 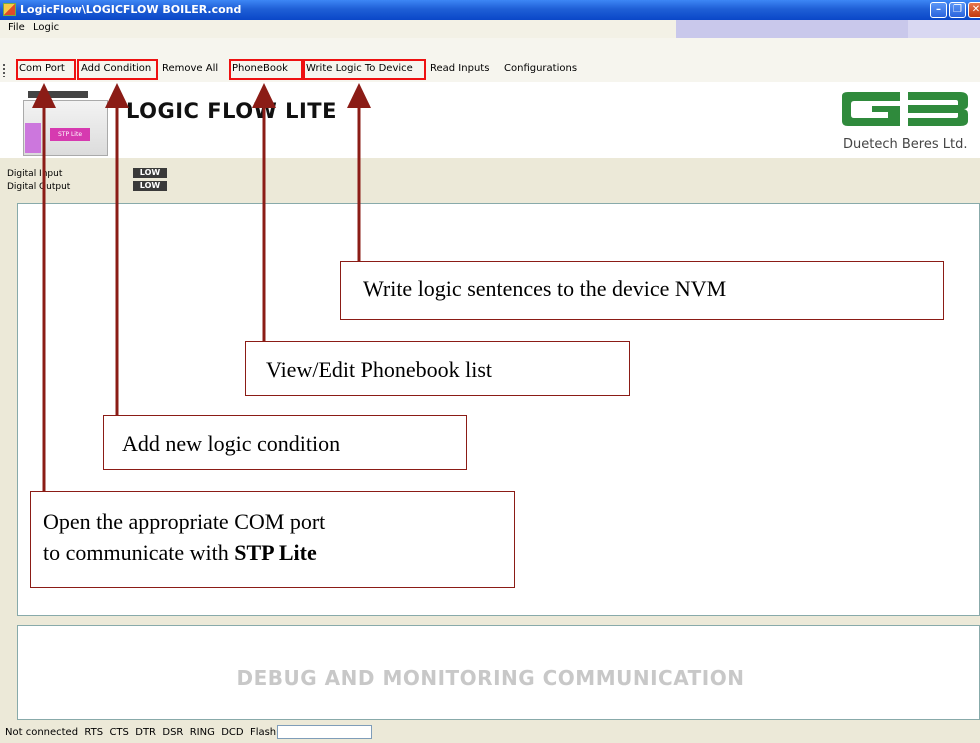 What do you see at coordinates (35, 174) in the screenshot?
I see `digital-input-label: Digital Input` at bounding box center [35, 174].